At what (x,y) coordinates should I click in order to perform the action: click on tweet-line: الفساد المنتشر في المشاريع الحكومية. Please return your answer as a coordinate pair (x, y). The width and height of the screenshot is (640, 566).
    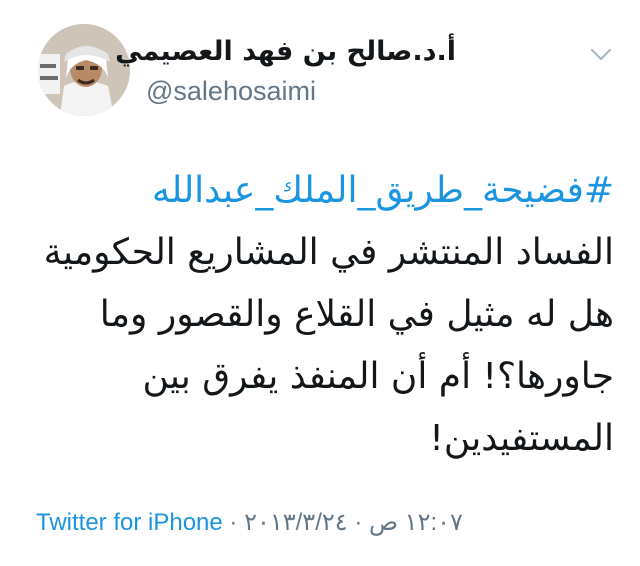
    Looking at the image, I should click on (328, 252).